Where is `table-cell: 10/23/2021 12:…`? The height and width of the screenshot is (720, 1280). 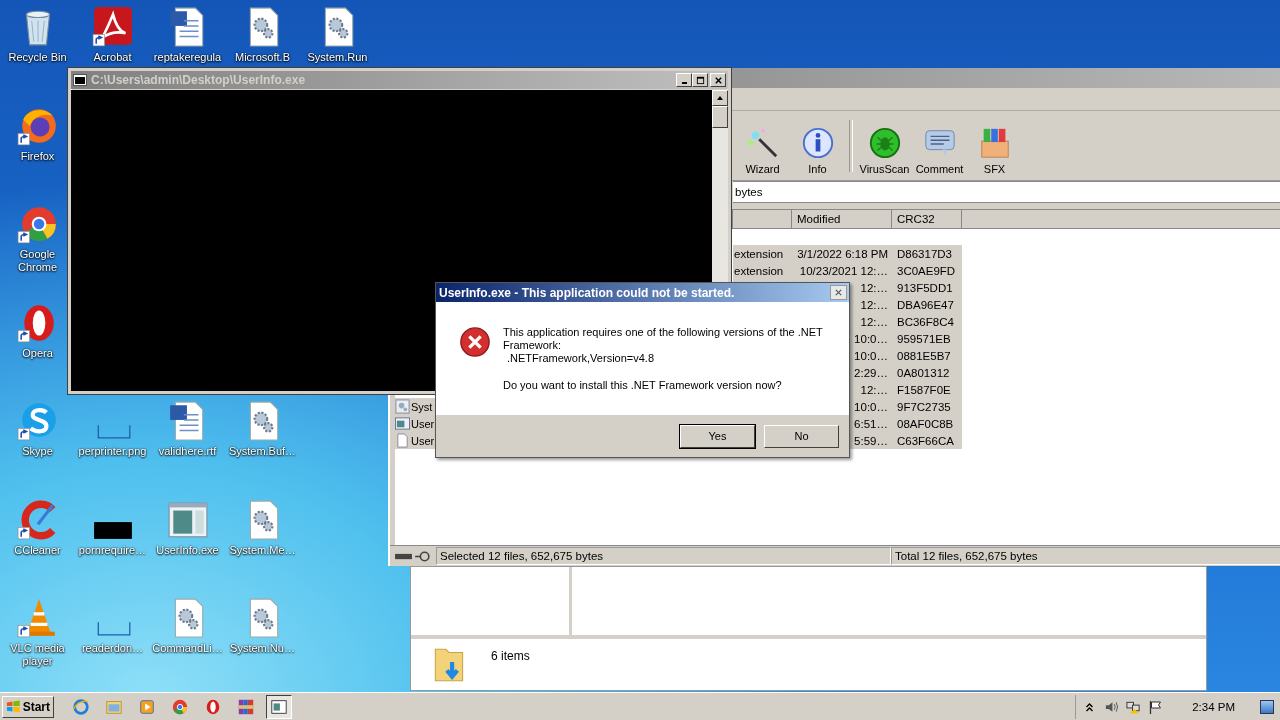 table-cell: 10/23/2021 12:… is located at coordinates (843, 270).